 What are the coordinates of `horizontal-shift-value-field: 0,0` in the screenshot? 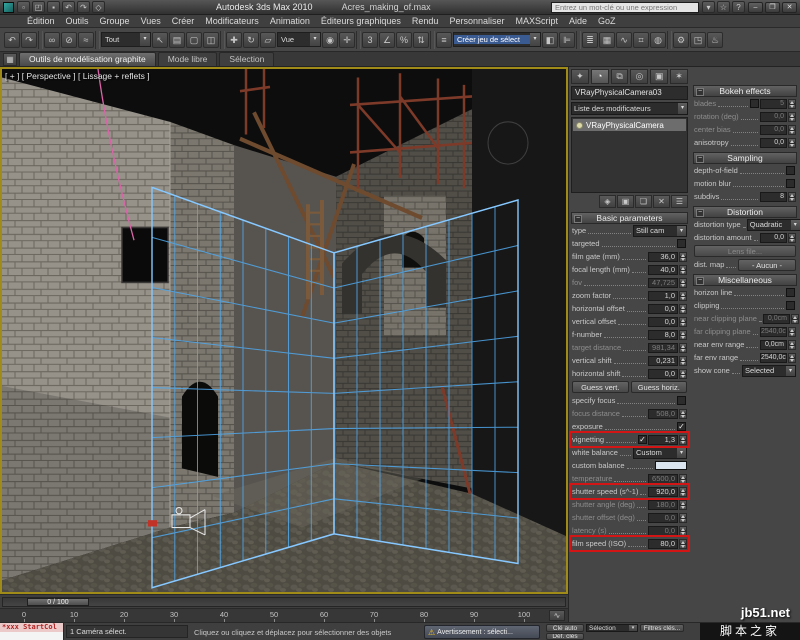 It's located at (663, 373).